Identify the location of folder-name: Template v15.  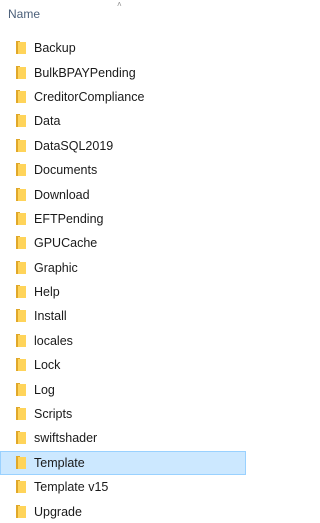
(71, 487).